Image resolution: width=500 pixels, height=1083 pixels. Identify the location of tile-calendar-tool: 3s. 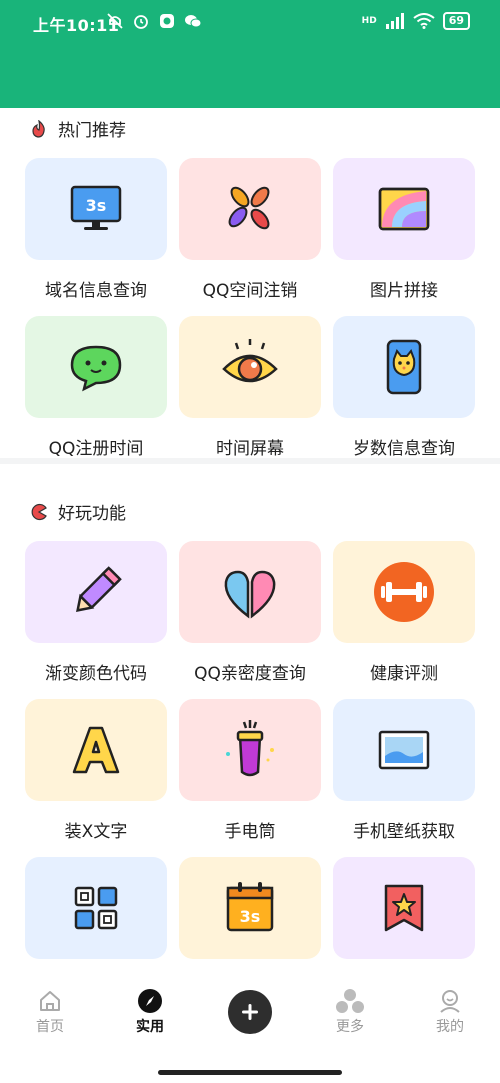
(250, 908).